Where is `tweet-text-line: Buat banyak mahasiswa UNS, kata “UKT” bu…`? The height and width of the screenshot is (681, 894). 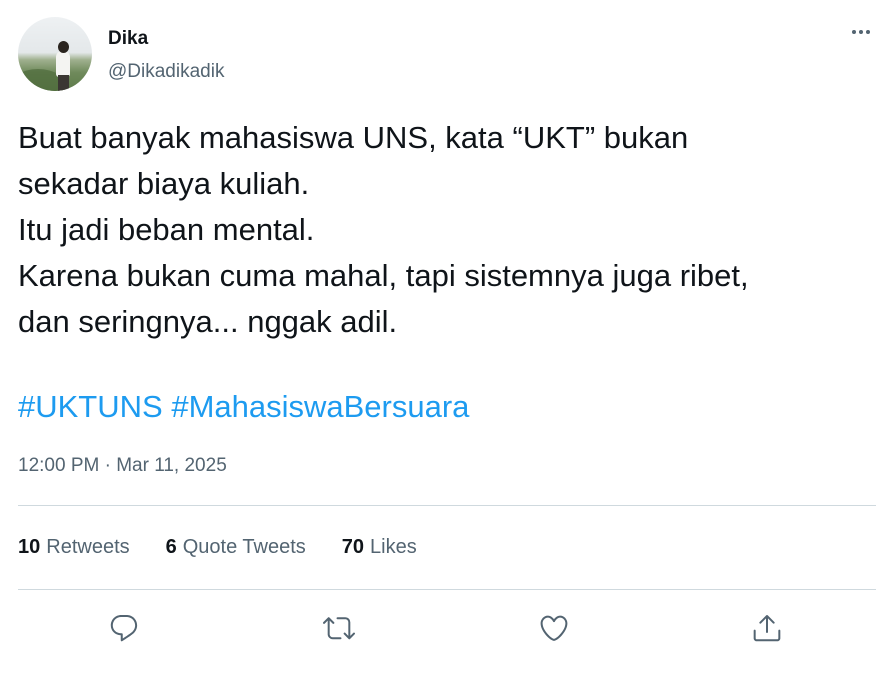
tweet-text-line: Buat banyak mahasiswa UNS, kata “UKT” bu… is located at coordinates (353, 137).